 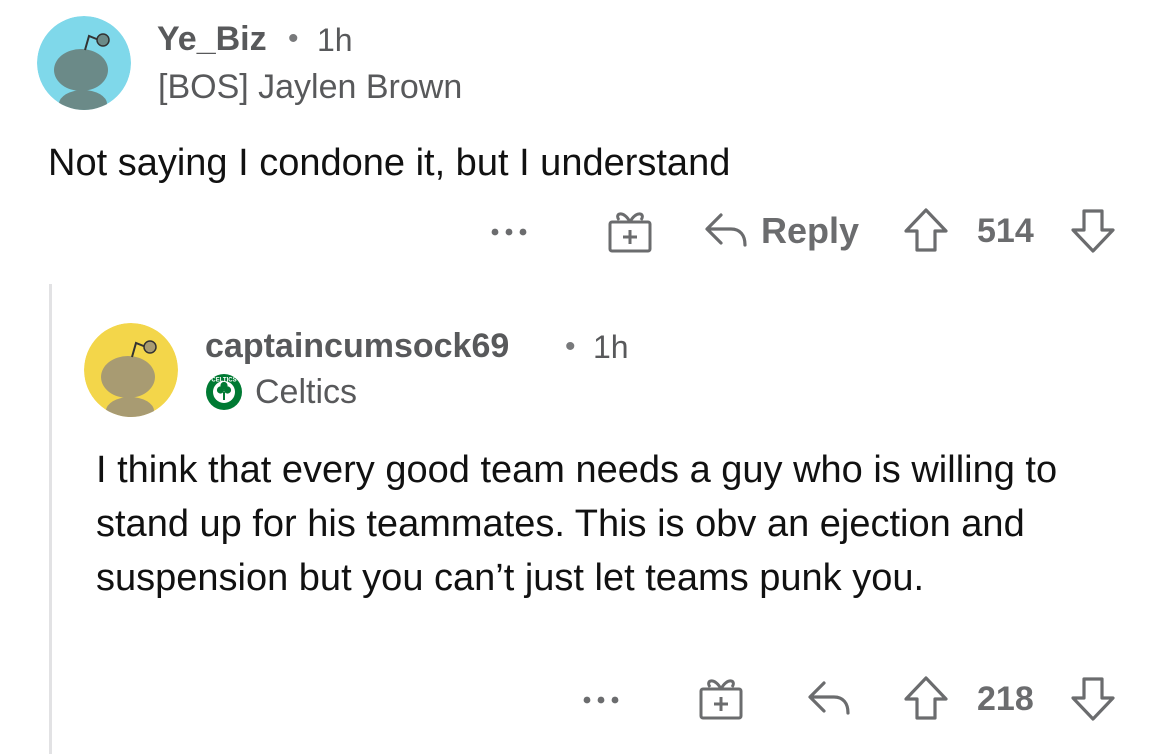 What do you see at coordinates (1005, 699) in the screenshot?
I see `vote-score: 218` at bounding box center [1005, 699].